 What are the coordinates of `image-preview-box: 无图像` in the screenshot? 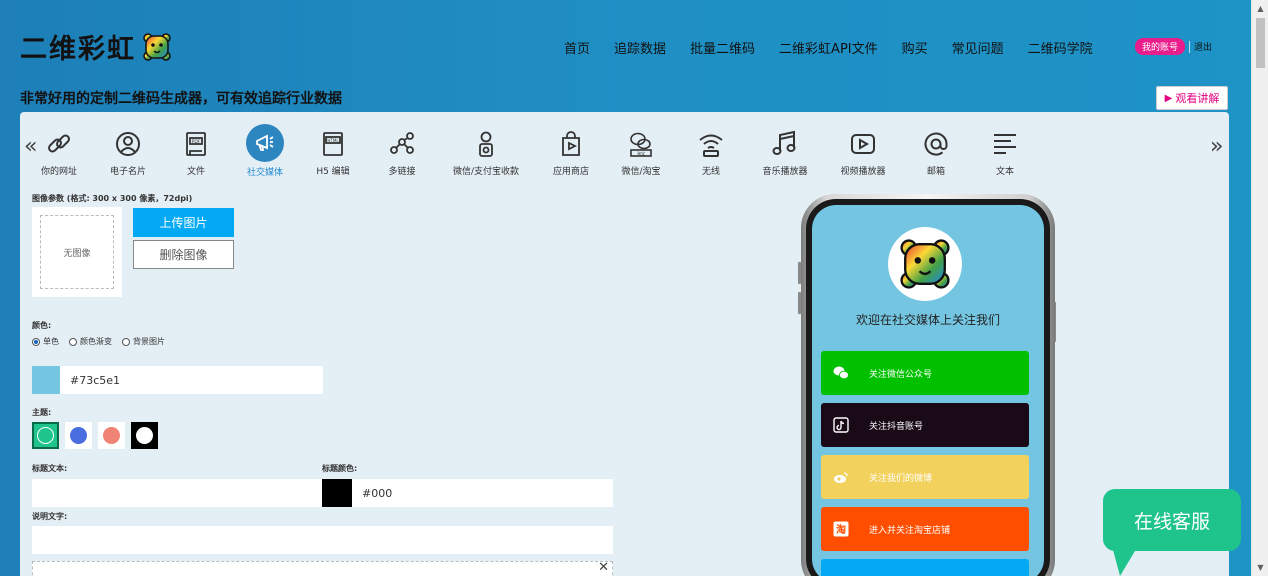 It's located at (77, 252).